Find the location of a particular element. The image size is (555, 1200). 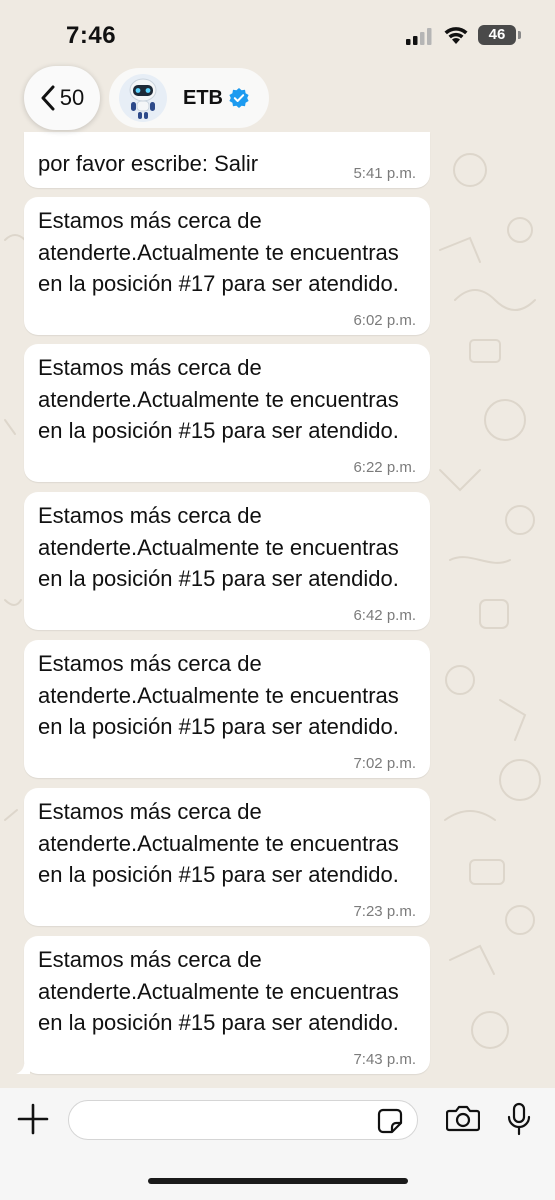

message-time: 6:02 p.m. is located at coordinates (384, 320).